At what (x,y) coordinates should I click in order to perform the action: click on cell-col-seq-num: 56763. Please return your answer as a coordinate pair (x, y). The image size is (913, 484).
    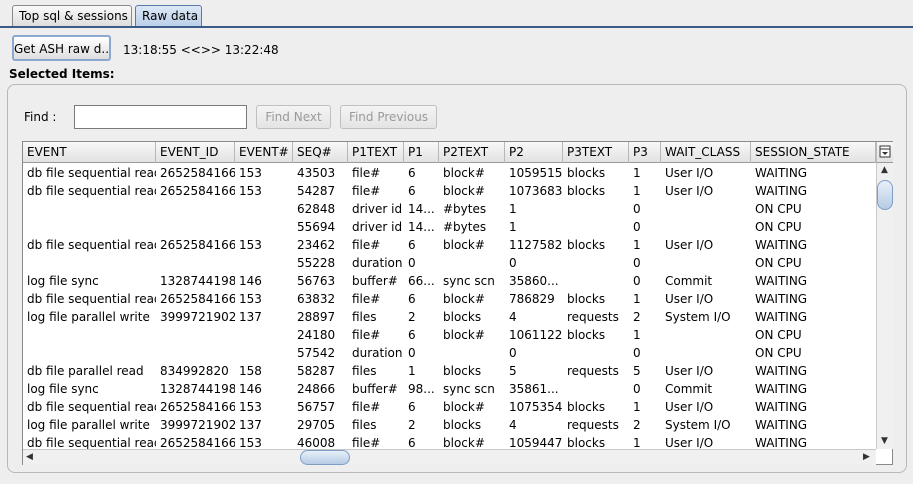
    Looking at the image, I should click on (316, 281).